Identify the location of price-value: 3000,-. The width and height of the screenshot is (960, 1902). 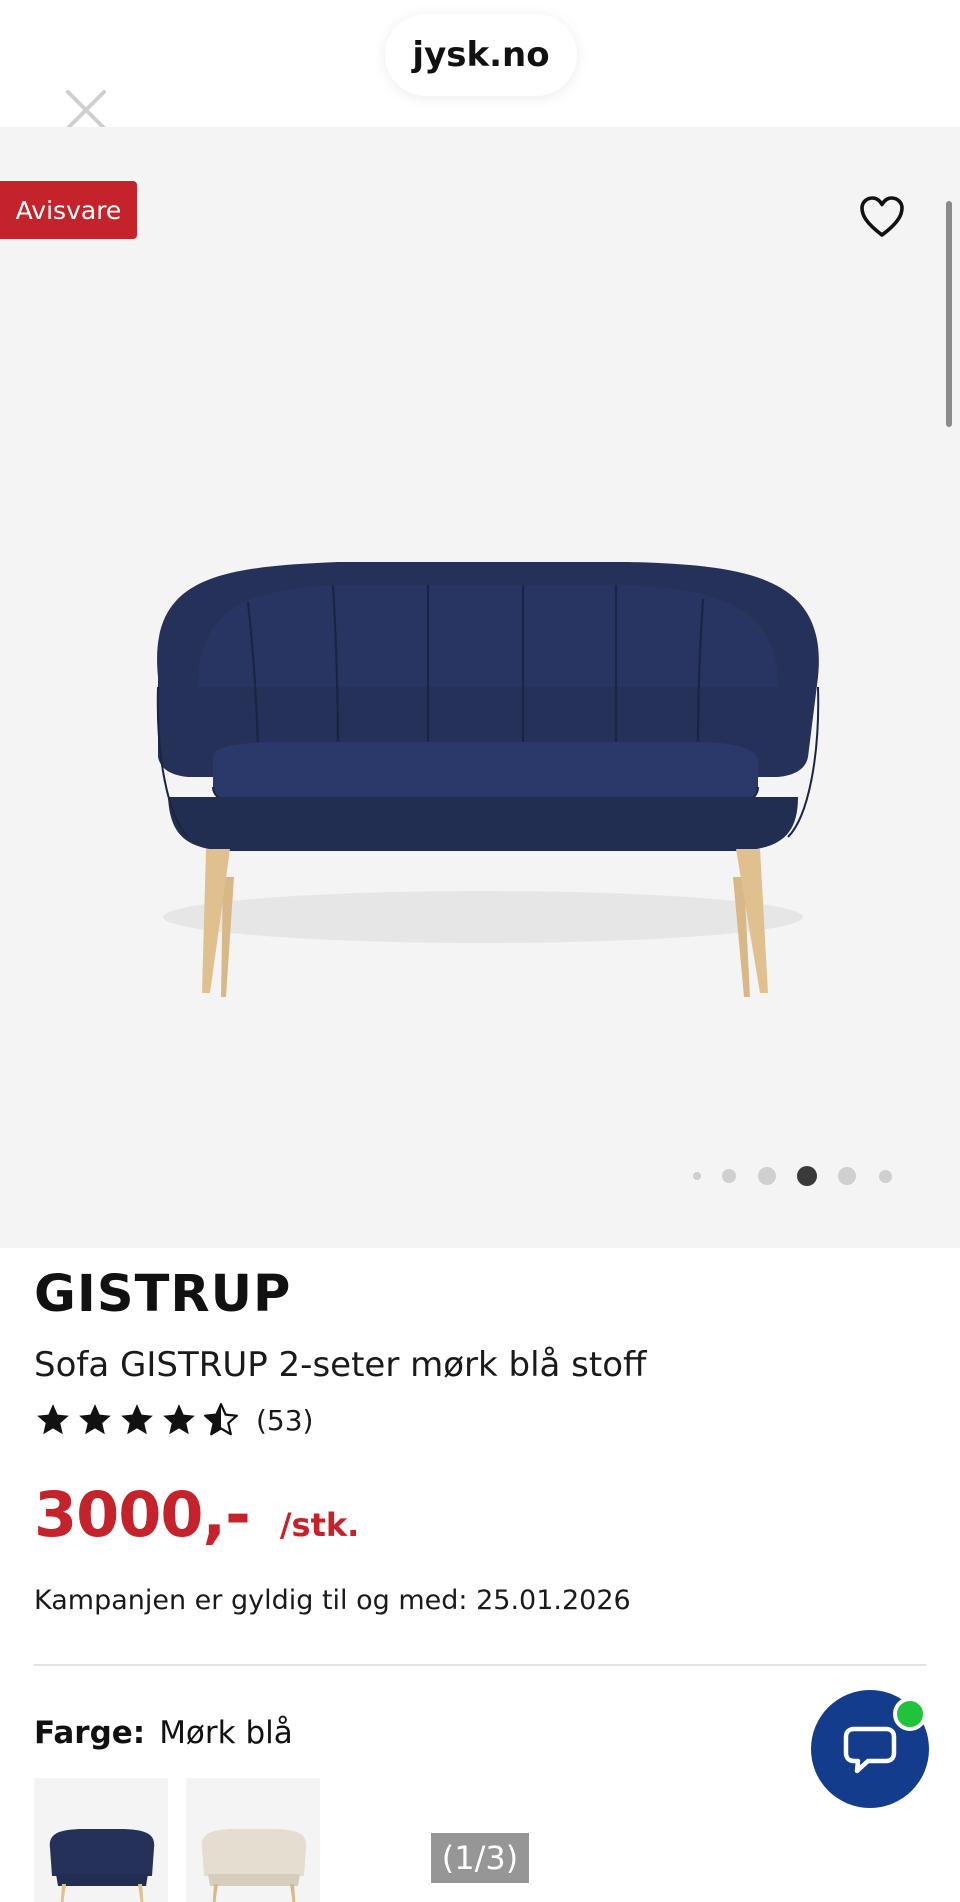
(142, 1514).